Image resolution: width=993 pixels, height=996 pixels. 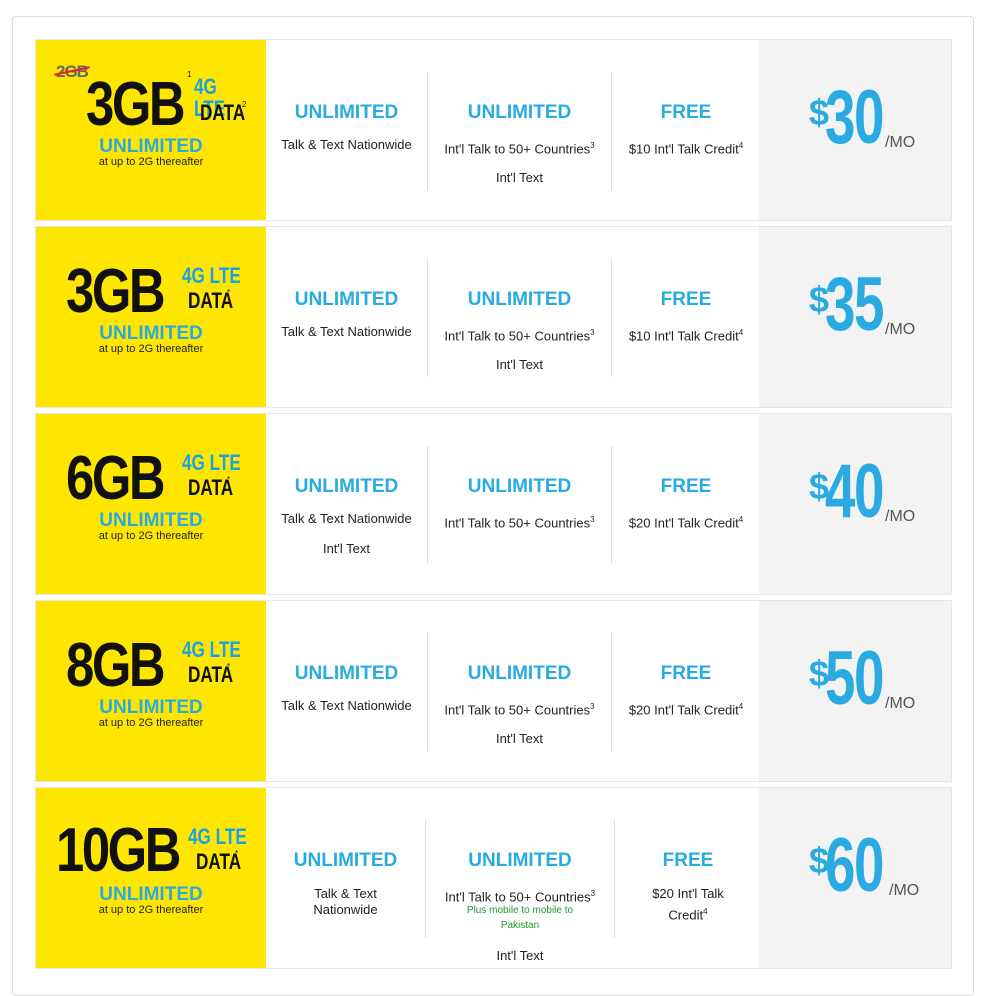 What do you see at coordinates (520, 925) in the screenshot?
I see `intl-promo-2: Pakistan` at bounding box center [520, 925].